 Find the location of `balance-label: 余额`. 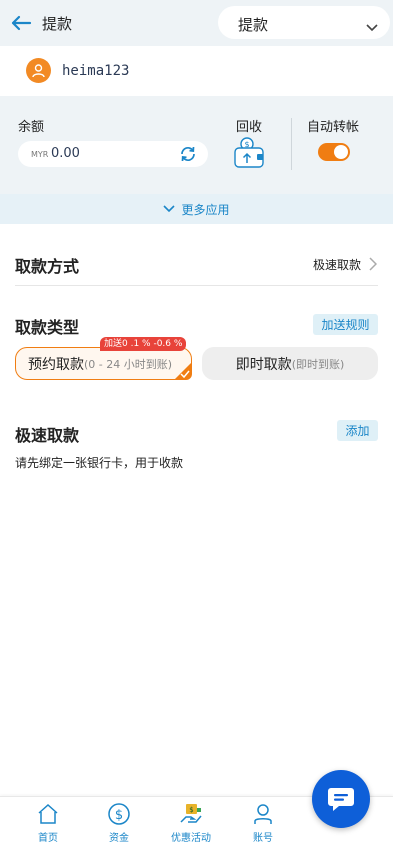

balance-label: 余额 is located at coordinates (31, 127).